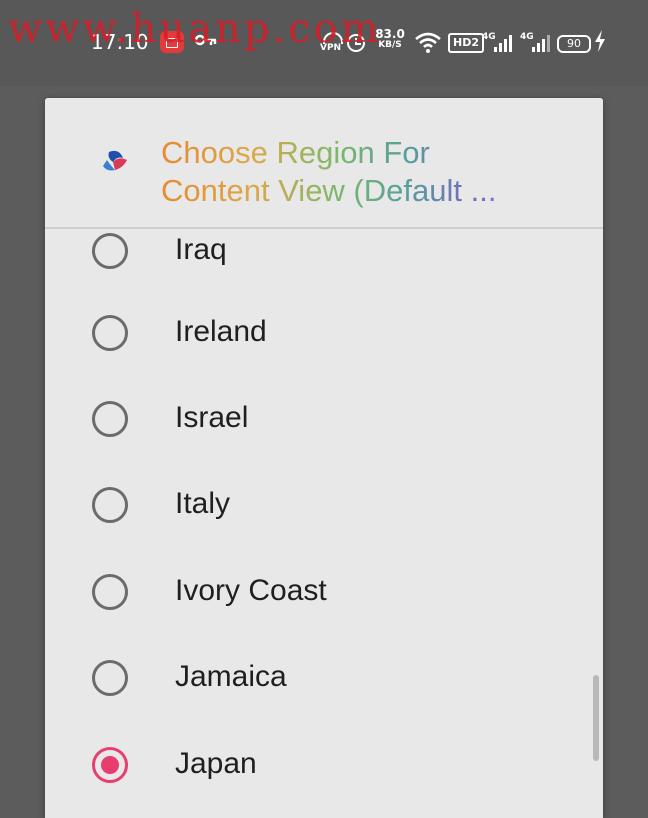 The width and height of the screenshot is (648, 818). What do you see at coordinates (428, 42) in the screenshot?
I see `wifi-icon` at bounding box center [428, 42].